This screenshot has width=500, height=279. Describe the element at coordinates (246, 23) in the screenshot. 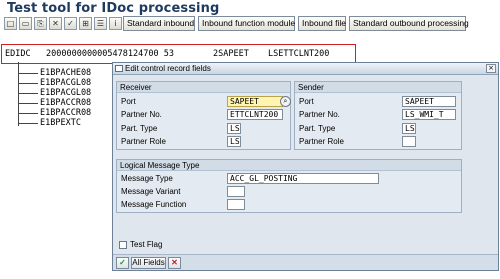

I see `inbound-function-module-button: Inbound function module` at that location.